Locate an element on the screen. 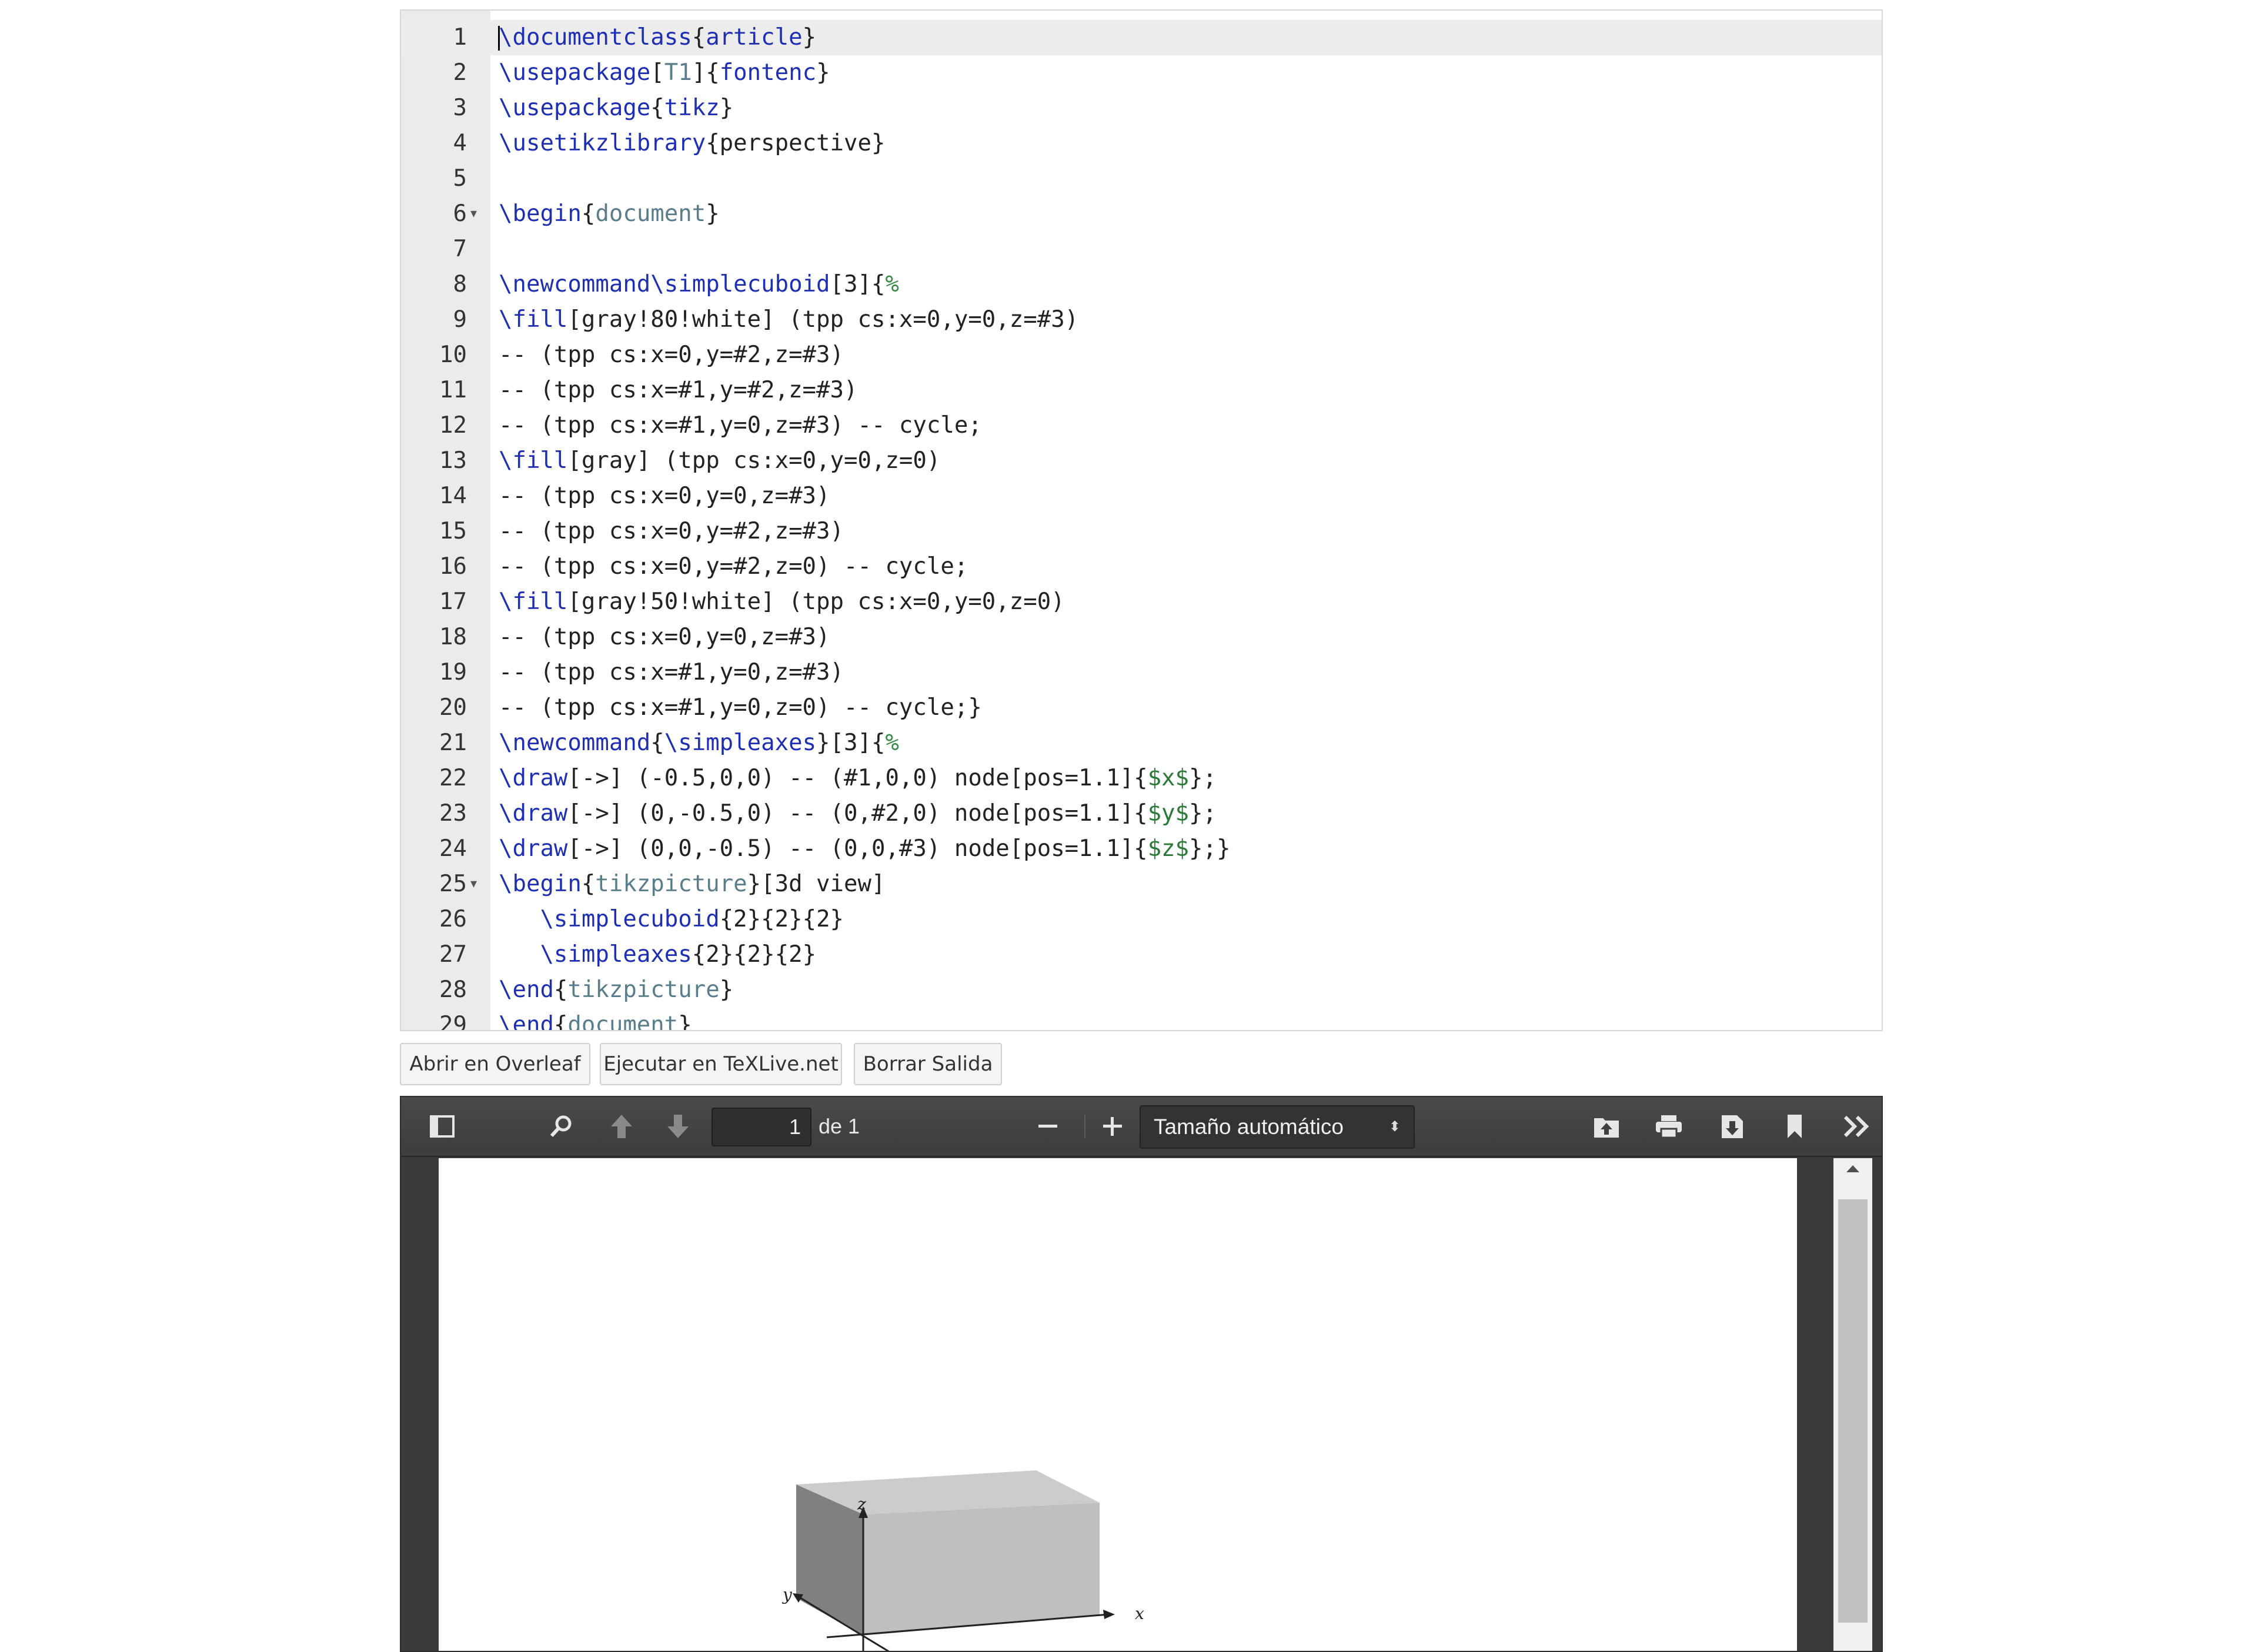  code-line: 21 \newcommand{\simpleaxes}[3]{% is located at coordinates (1141, 743).